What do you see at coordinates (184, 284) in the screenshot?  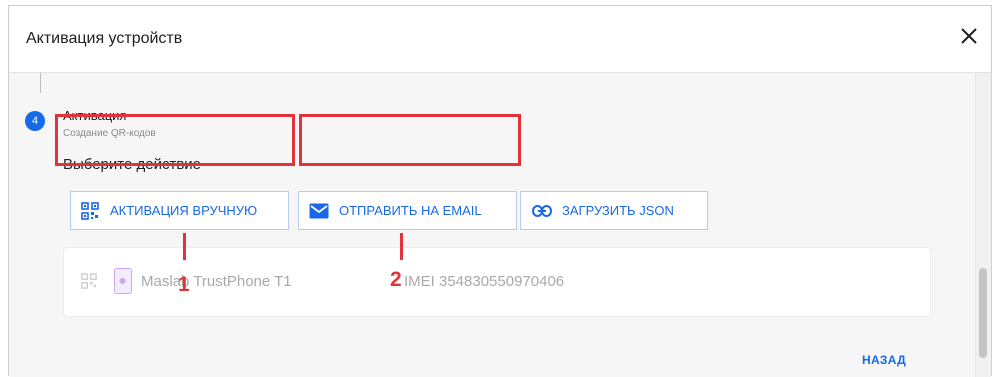 I see `annotation-number-1: 1` at bounding box center [184, 284].